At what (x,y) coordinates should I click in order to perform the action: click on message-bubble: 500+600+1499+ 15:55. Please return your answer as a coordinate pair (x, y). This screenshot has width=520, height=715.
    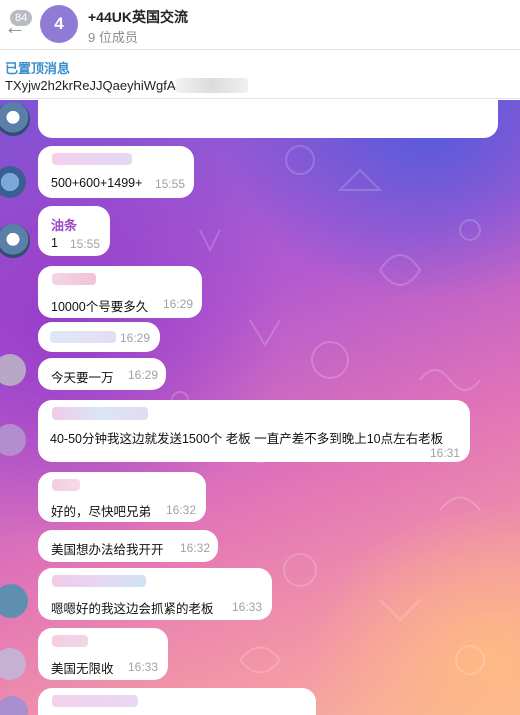
    Looking at the image, I should click on (116, 172).